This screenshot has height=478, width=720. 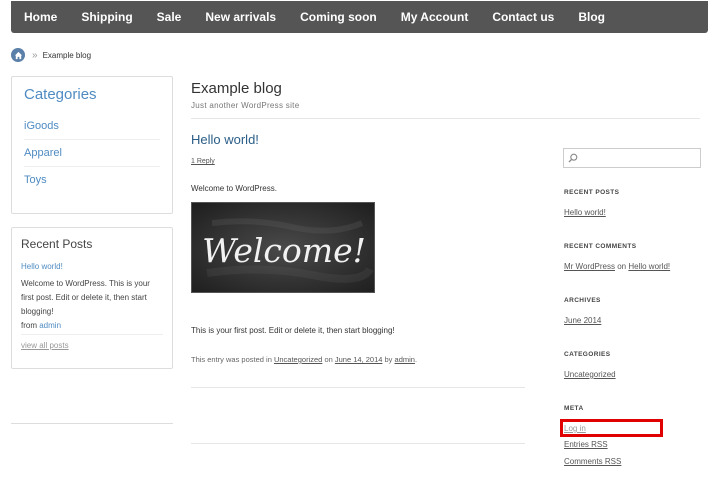 What do you see at coordinates (29, 325) in the screenshot?
I see `from-label: from` at bounding box center [29, 325].